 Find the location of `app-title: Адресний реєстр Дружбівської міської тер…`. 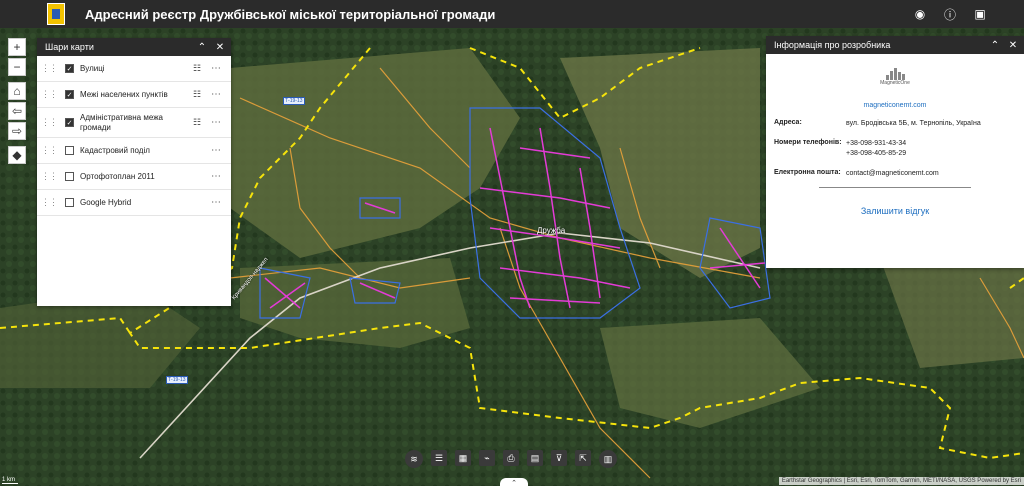

app-title: Адресний реєстр Дружбівської міської тер… is located at coordinates (290, 14).